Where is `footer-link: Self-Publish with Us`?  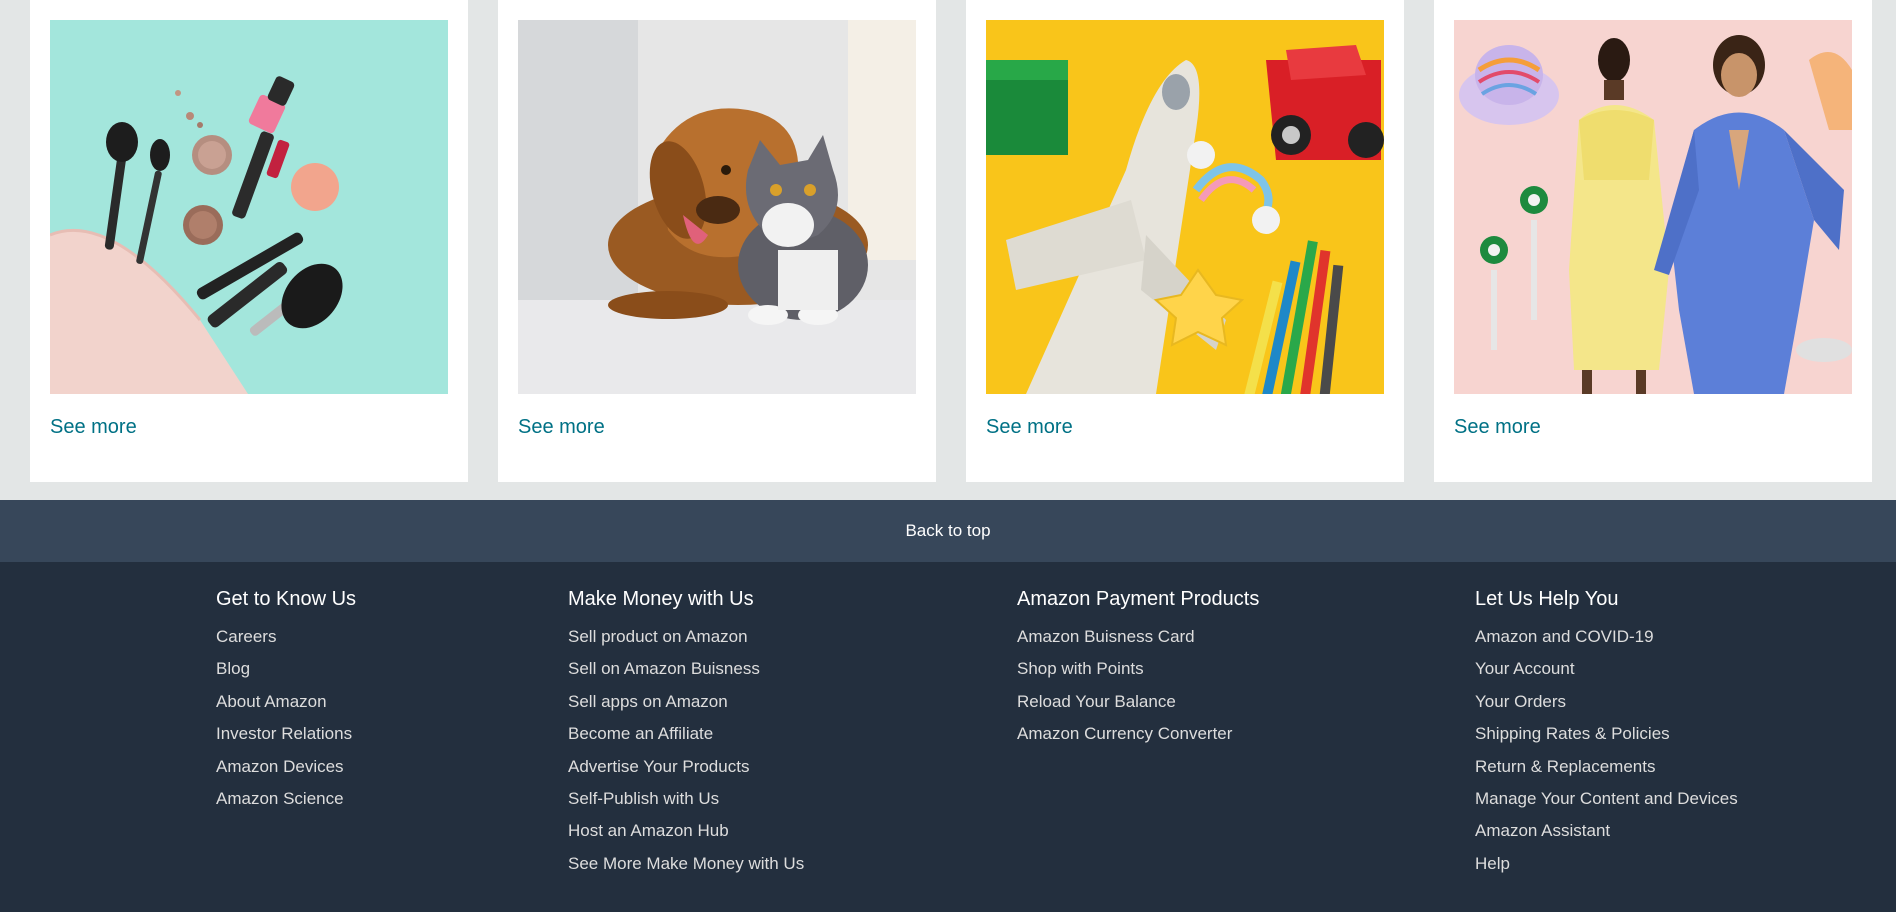 footer-link: Self-Publish with Us is located at coordinates (686, 799).